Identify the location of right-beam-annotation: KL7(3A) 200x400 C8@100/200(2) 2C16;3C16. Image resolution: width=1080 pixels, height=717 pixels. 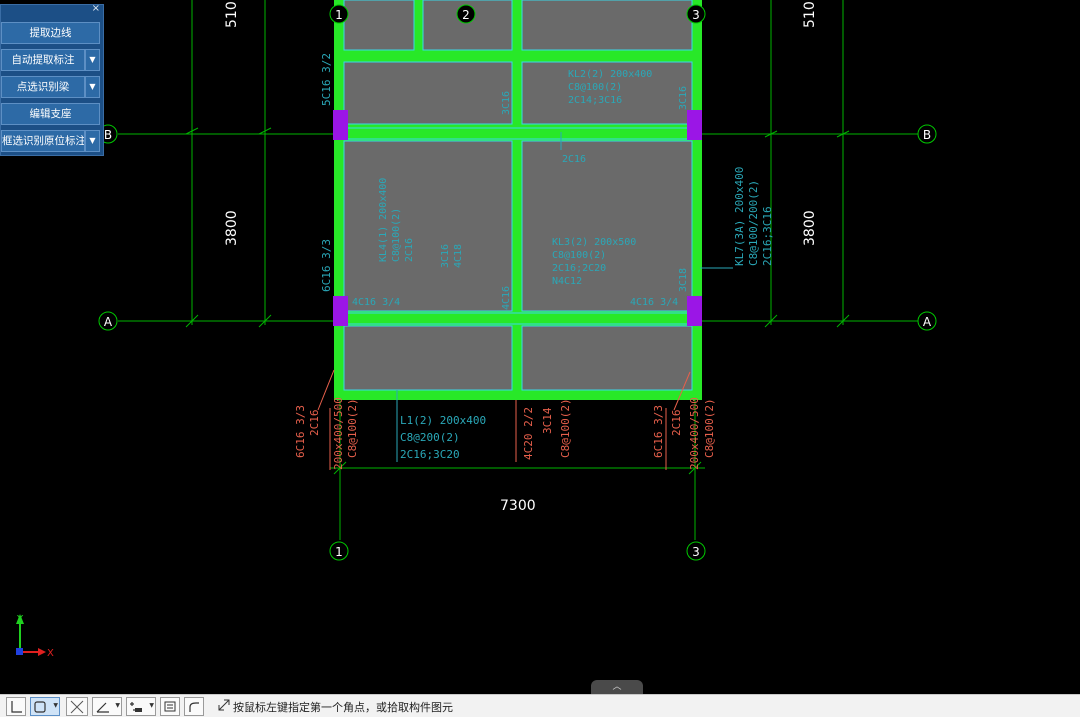
(753, 216).